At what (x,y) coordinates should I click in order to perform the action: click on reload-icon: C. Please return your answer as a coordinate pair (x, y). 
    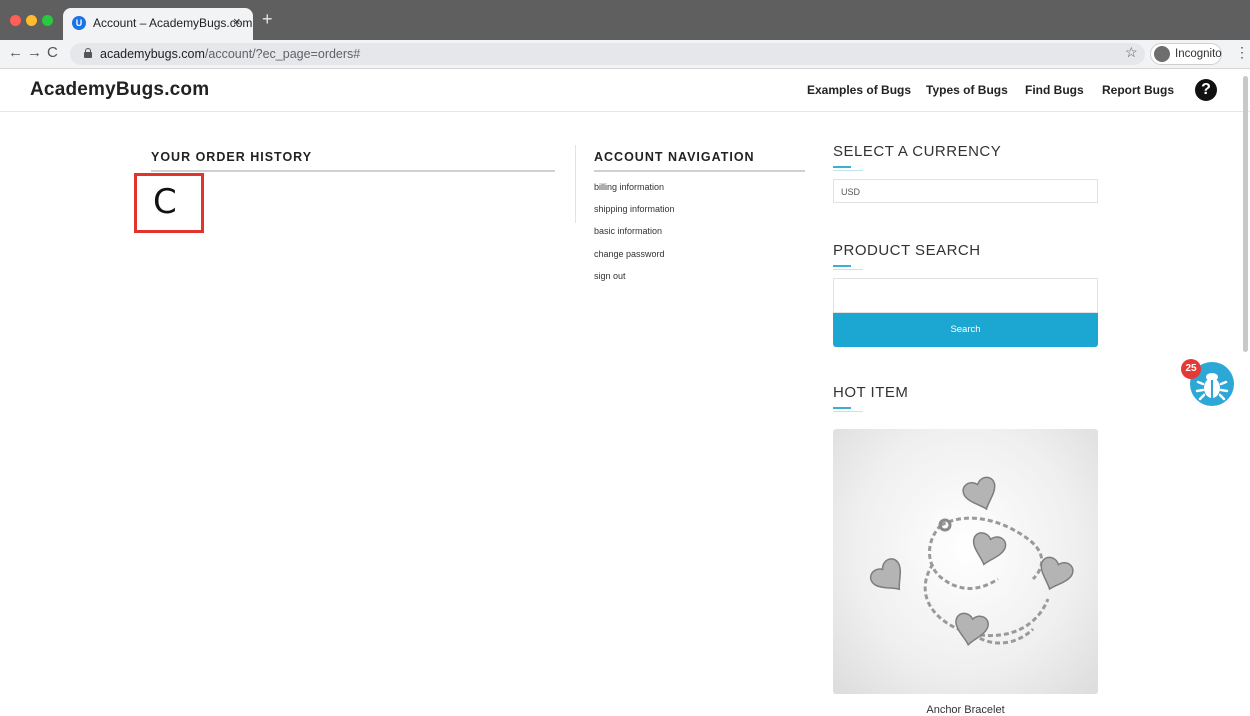
    Looking at the image, I should click on (52, 53).